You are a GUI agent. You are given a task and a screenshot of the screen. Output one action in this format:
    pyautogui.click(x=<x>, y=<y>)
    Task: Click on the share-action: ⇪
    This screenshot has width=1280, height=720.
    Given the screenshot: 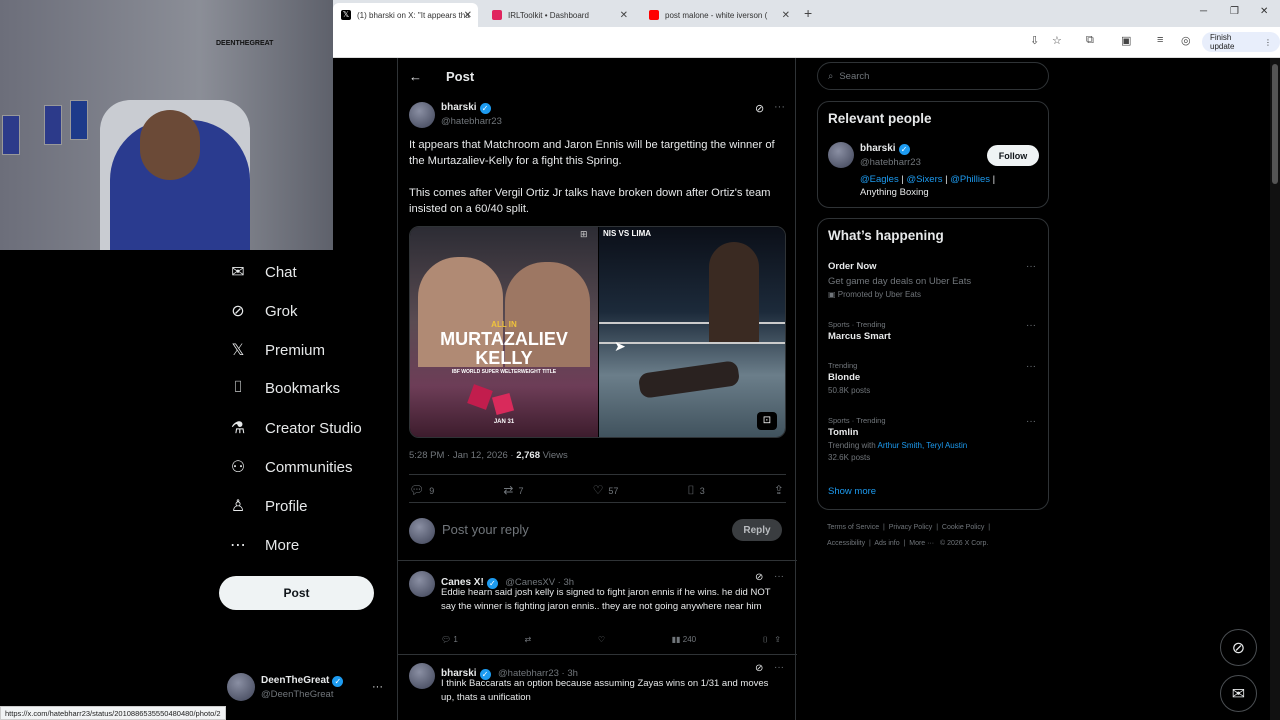 What is the action you would take?
    pyautogui.click(x=781, y=490)
    